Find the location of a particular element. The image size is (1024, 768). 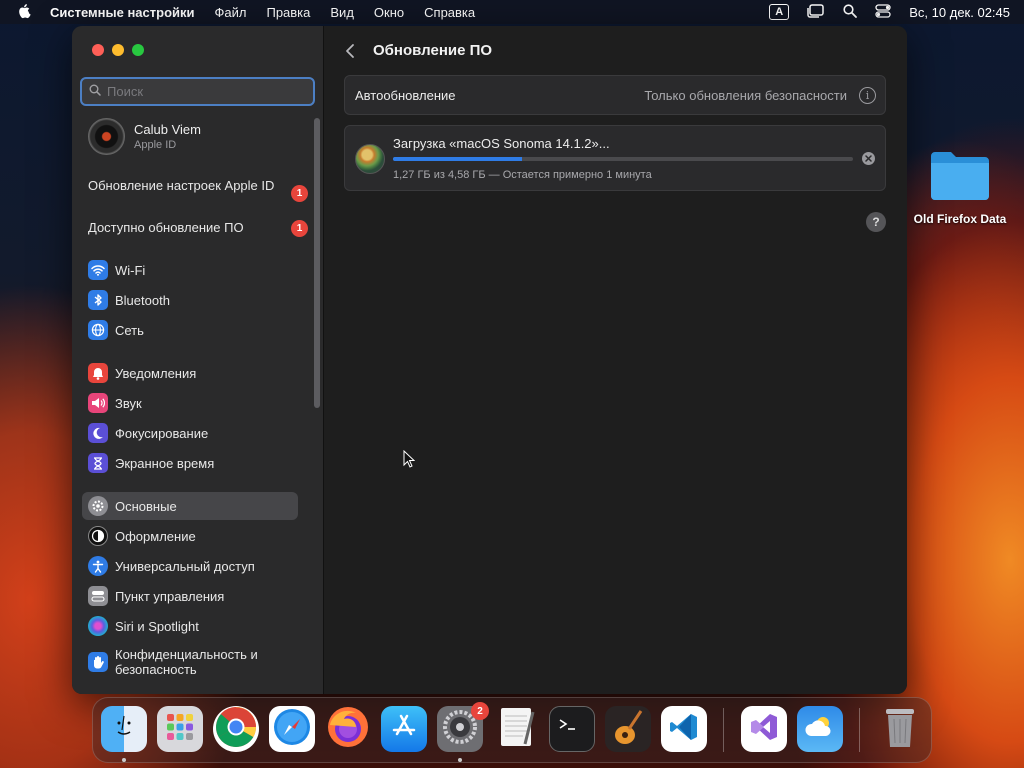

sidebar-item-wifi: Wi-Fi is located at coordinates (190, 270).